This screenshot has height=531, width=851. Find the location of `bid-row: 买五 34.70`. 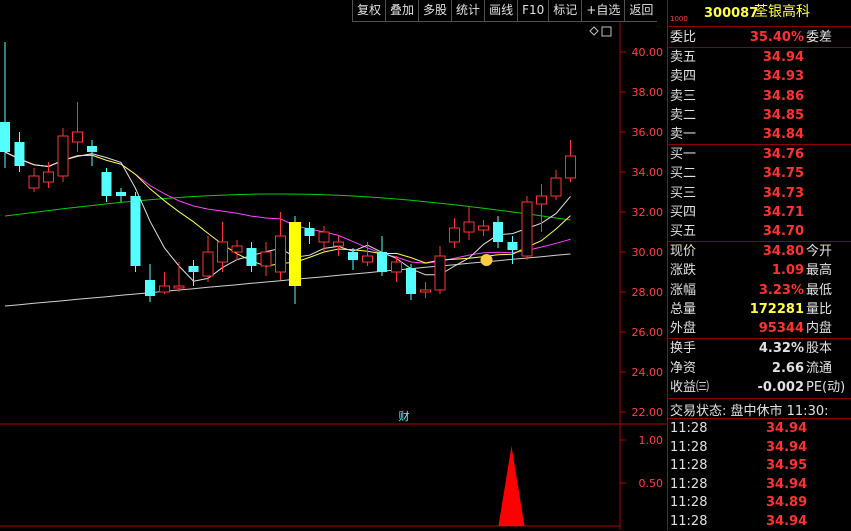

bid-row: 买五 34.70 is located at coordinates (759, 231).